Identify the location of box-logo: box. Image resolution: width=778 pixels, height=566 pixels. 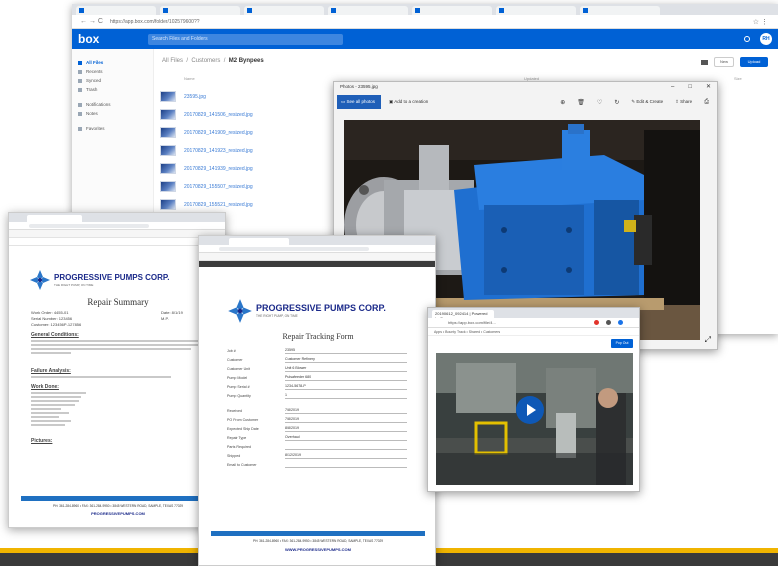
(113, 39).